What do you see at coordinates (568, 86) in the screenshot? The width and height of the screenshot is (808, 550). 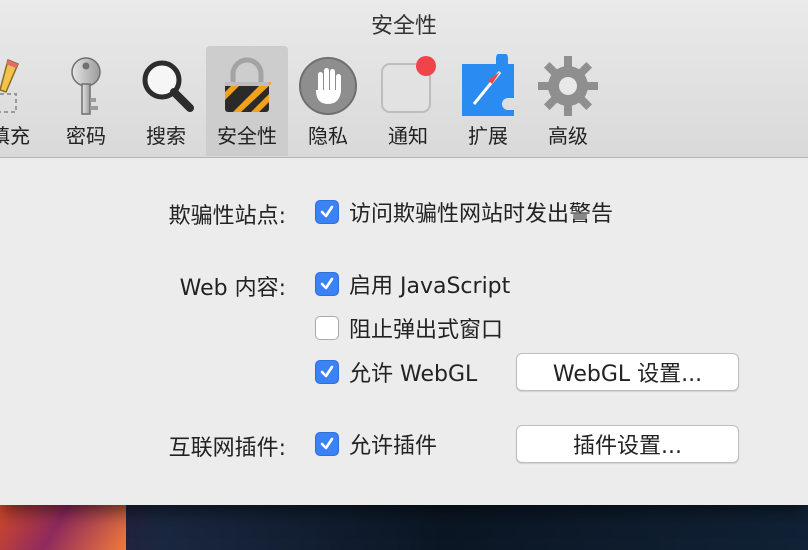 I see `gear-icon` at bounding box center [568, 86].